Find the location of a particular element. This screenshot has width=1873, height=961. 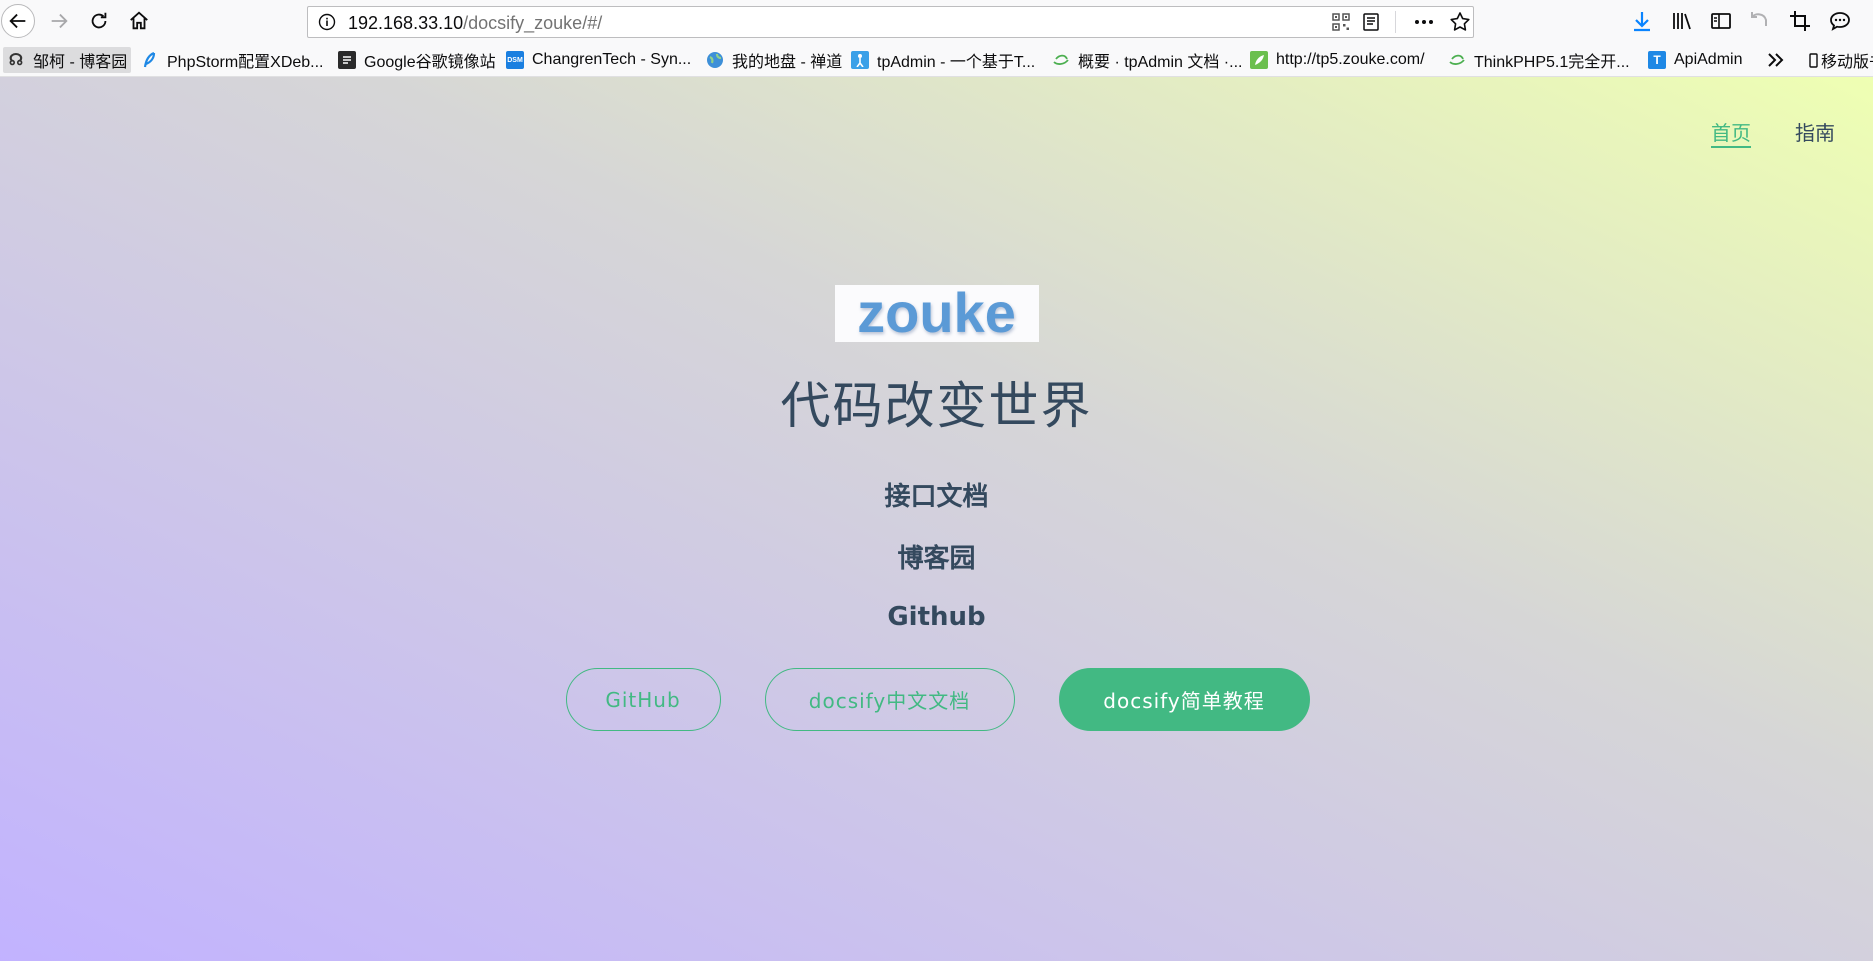

bookmark-item: Google谷歌镜像站 is located at coordinates (417, 60).